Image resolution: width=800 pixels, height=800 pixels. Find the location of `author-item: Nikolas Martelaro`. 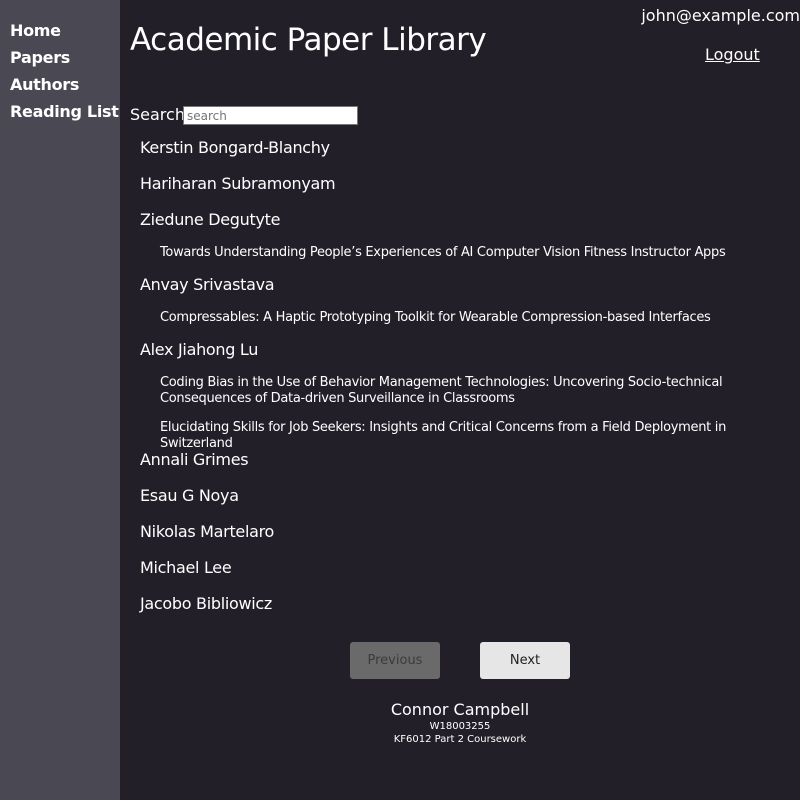

author-item: Nikolas Martelaro is located at coordinates (207, 531).